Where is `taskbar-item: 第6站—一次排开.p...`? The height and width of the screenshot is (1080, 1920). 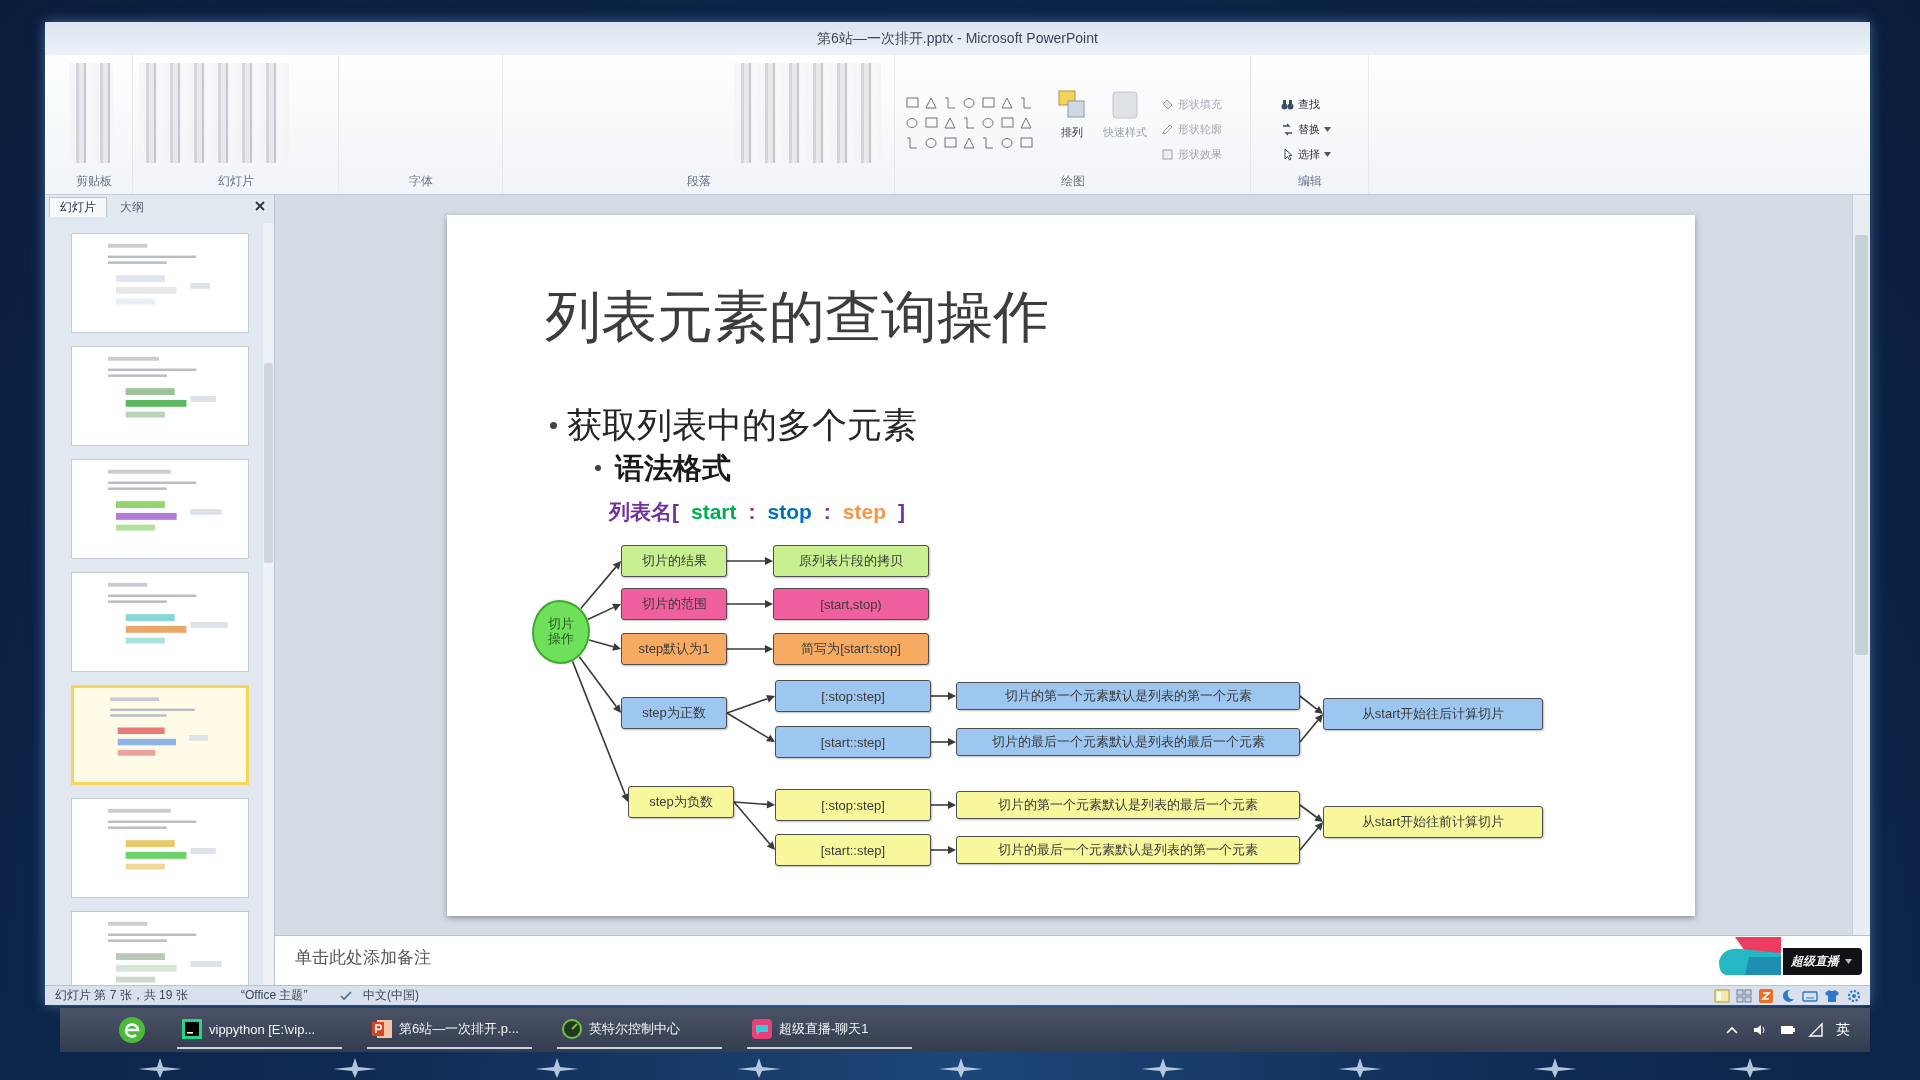
taskbar-item: 第6站—一次排开.p... is located at coordinates (449, 1030).